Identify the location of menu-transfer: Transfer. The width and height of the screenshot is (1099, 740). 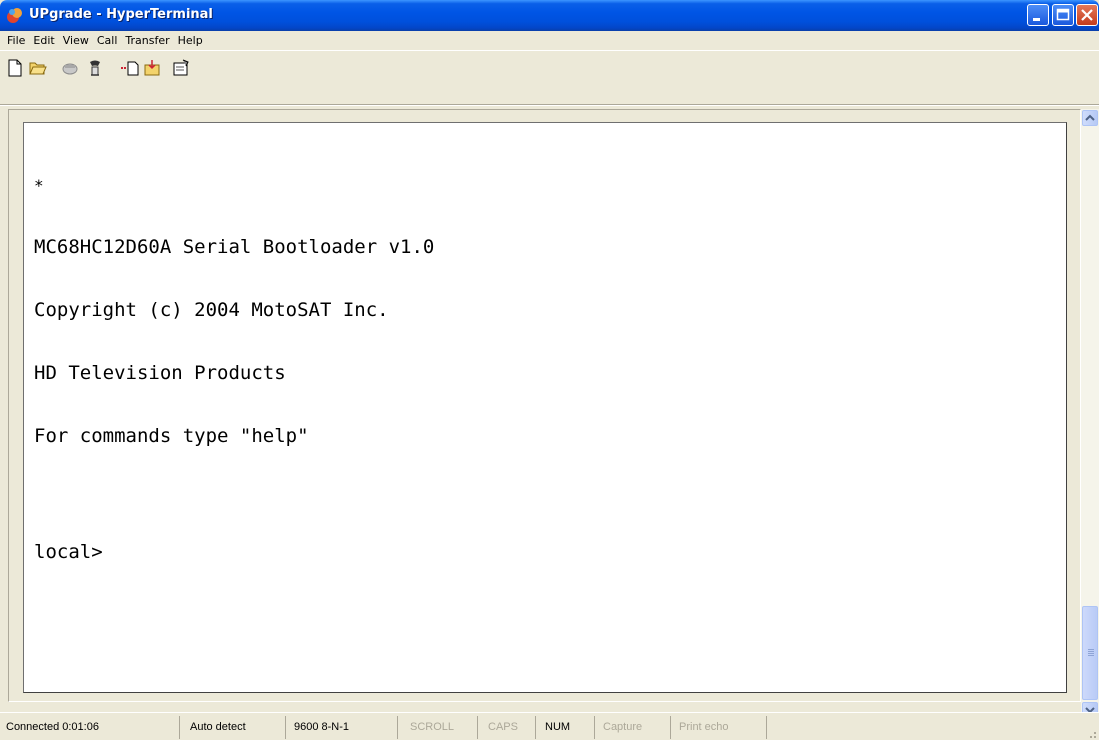
(147, 40).